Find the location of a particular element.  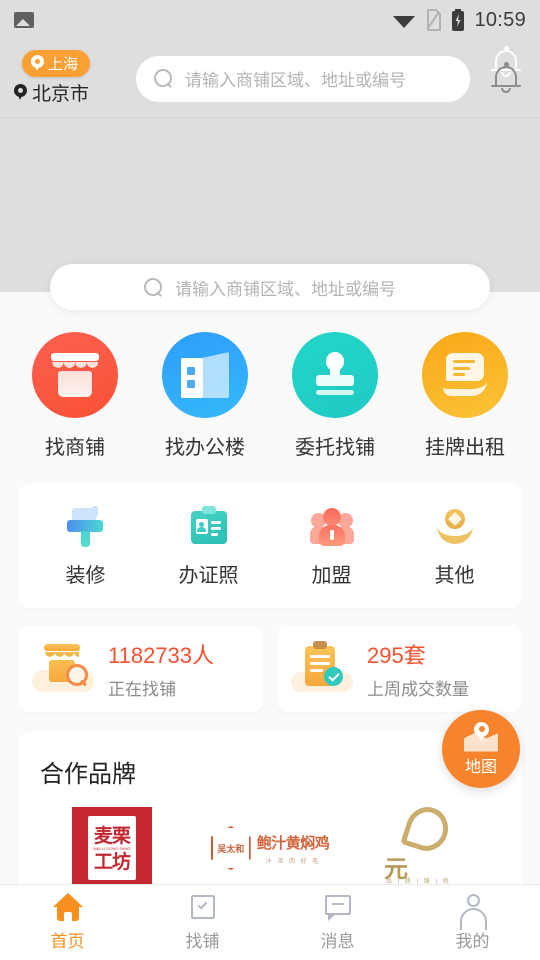

brand-line-2: 工坊 is located at coordinates (112, 862).